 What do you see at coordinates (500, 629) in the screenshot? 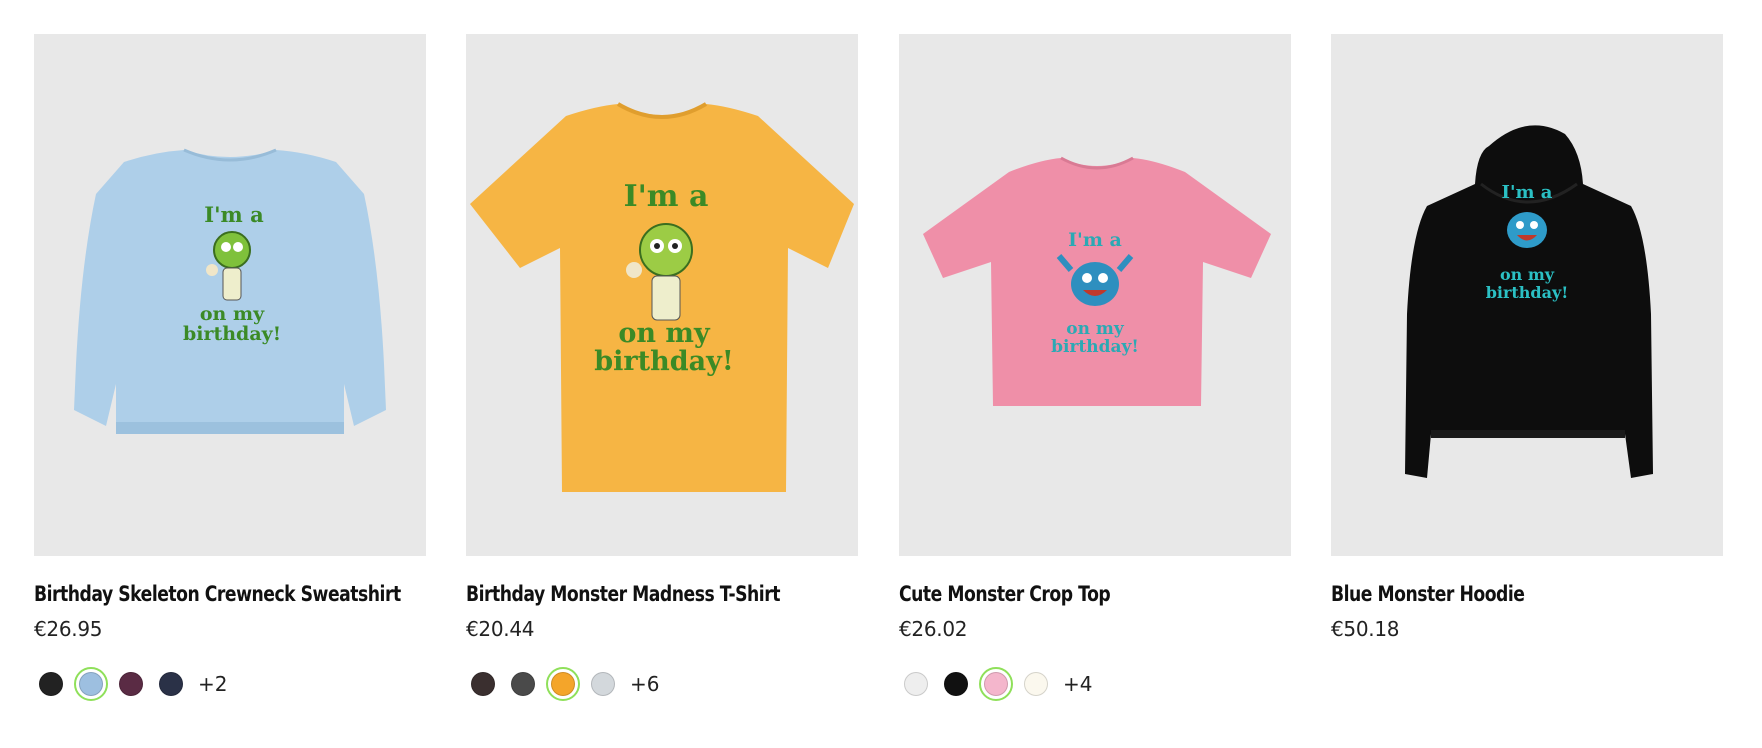
I see `product-price: €20.44` at bounding box center [500, 629].